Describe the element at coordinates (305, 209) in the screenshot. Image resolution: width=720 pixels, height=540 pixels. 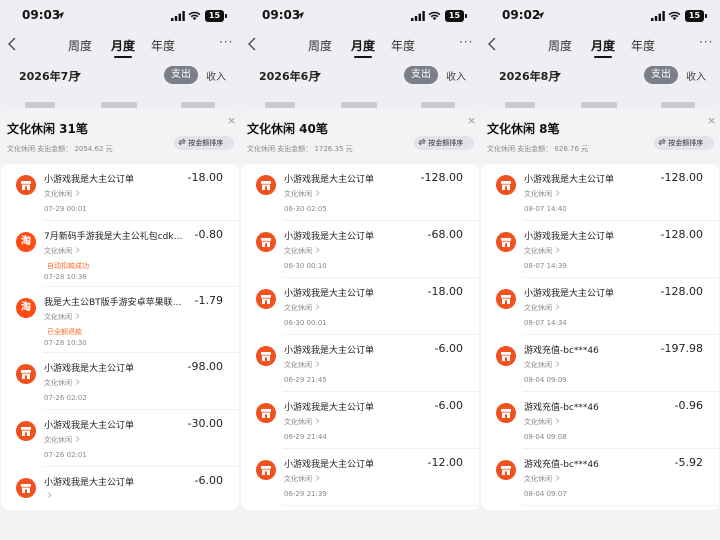
I see `transaction-time: 06-30 02:05` at that location.